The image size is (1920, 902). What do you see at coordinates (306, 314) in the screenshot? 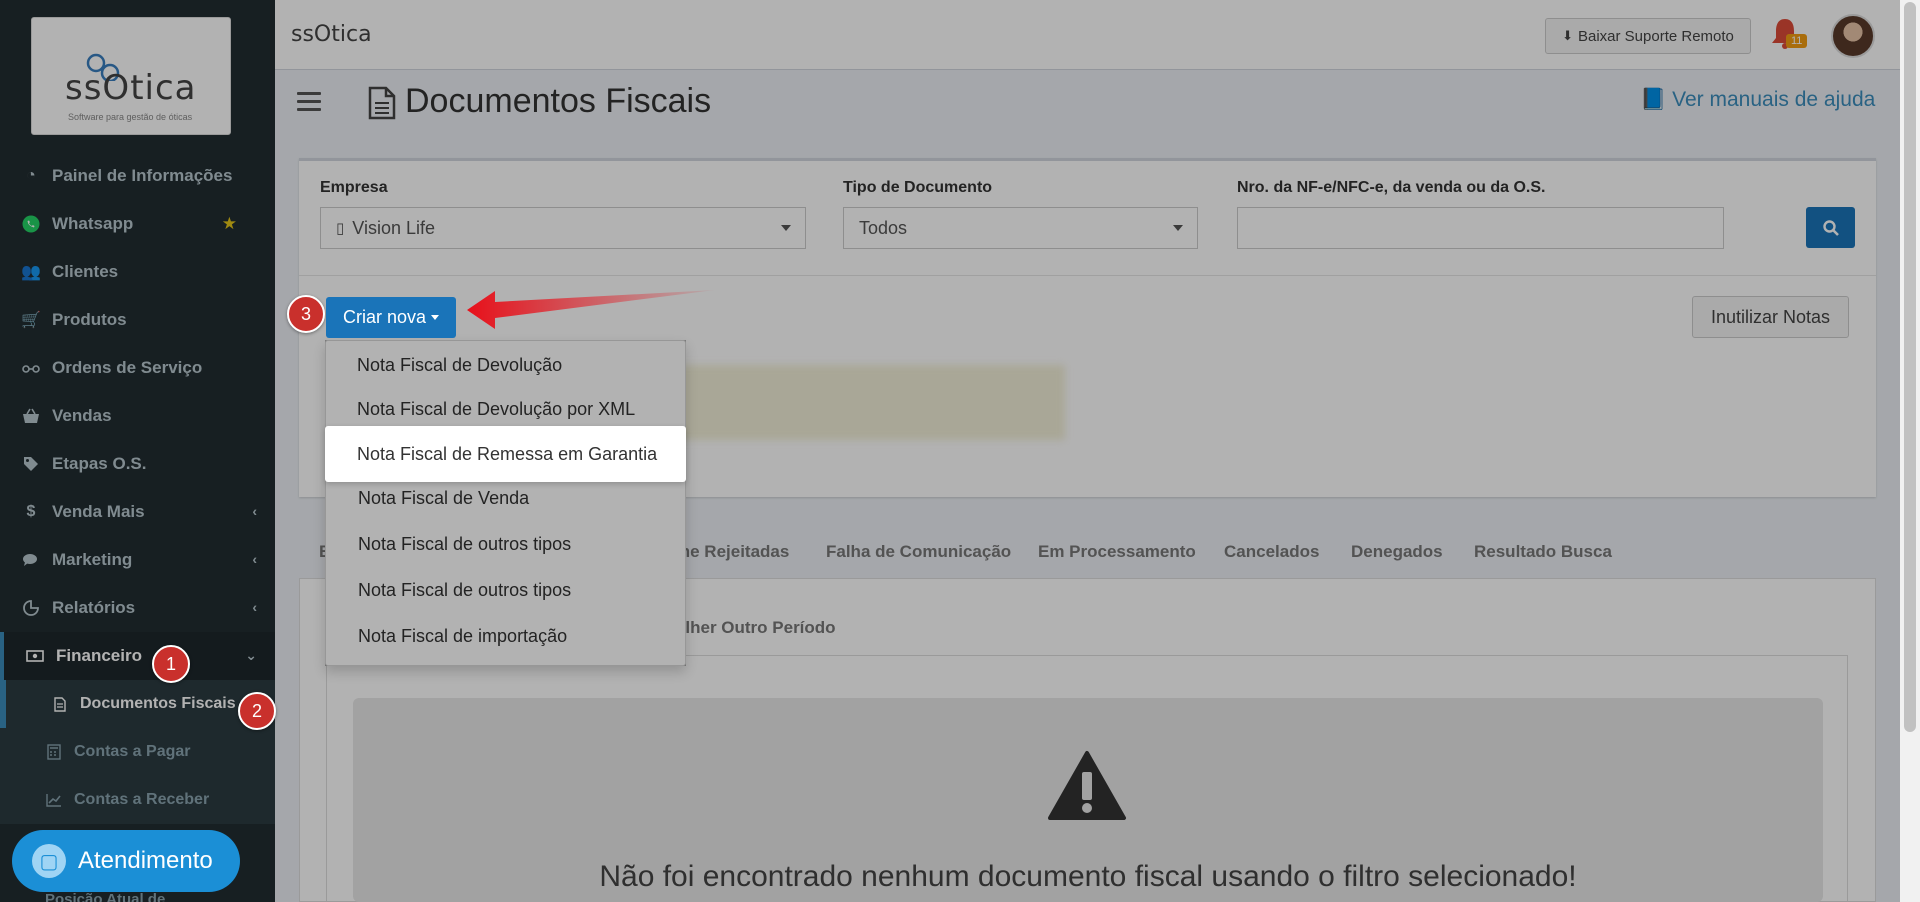
I see `step-badge-3: 3` at bounding box center [306, 314].